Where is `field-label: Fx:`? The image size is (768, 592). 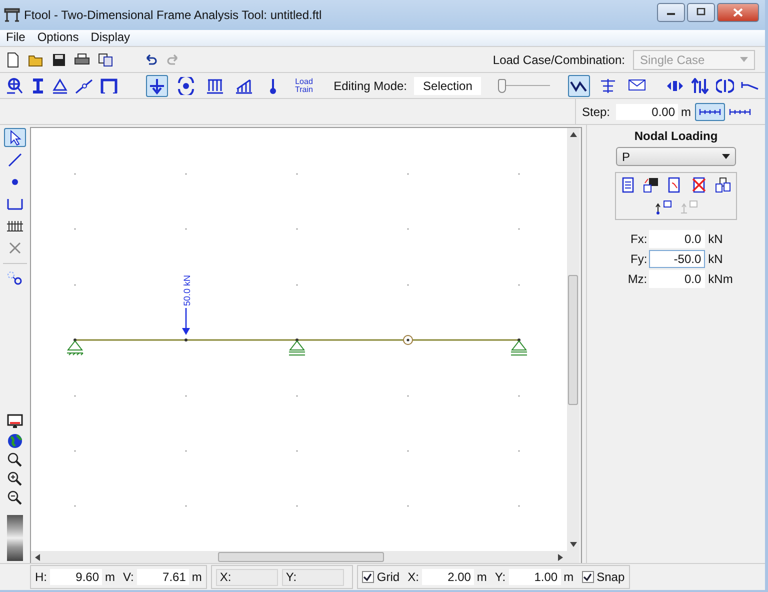 field-label: Fx: is located at coordinates (638, 239).